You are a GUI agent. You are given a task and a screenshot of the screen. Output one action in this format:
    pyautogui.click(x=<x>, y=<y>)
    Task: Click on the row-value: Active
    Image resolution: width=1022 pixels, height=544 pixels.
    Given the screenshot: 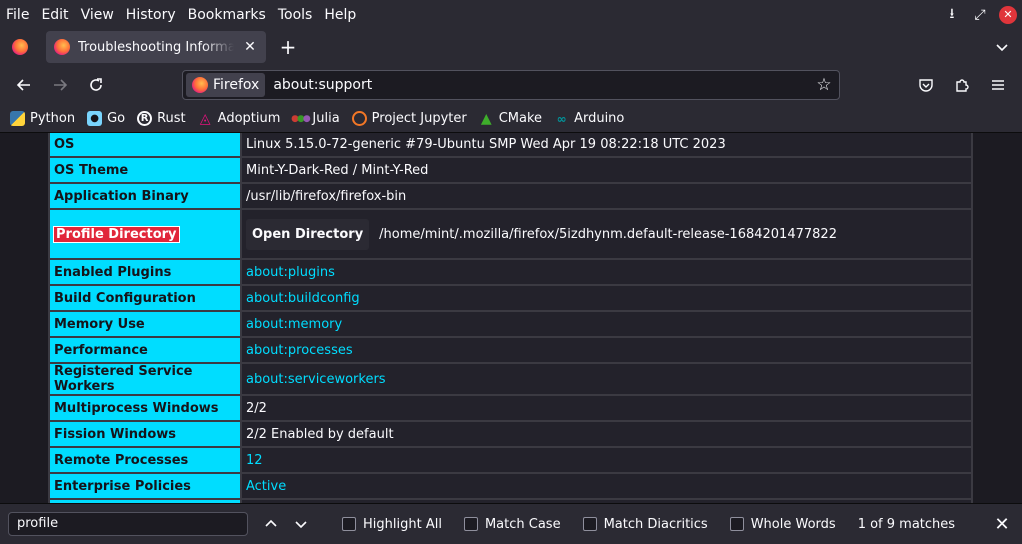 What is the action you would take?
    pyautogui.click(x=606, y=486)
    